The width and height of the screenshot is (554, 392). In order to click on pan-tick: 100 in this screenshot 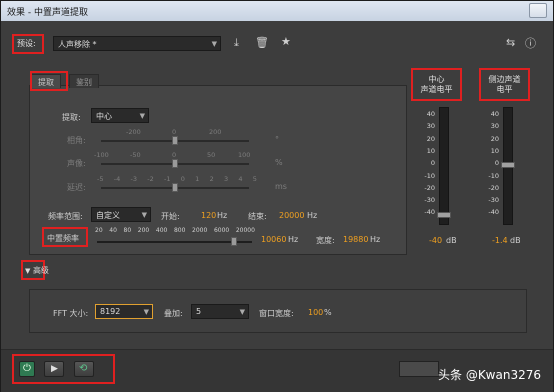, I will do `click(244, 155)`.